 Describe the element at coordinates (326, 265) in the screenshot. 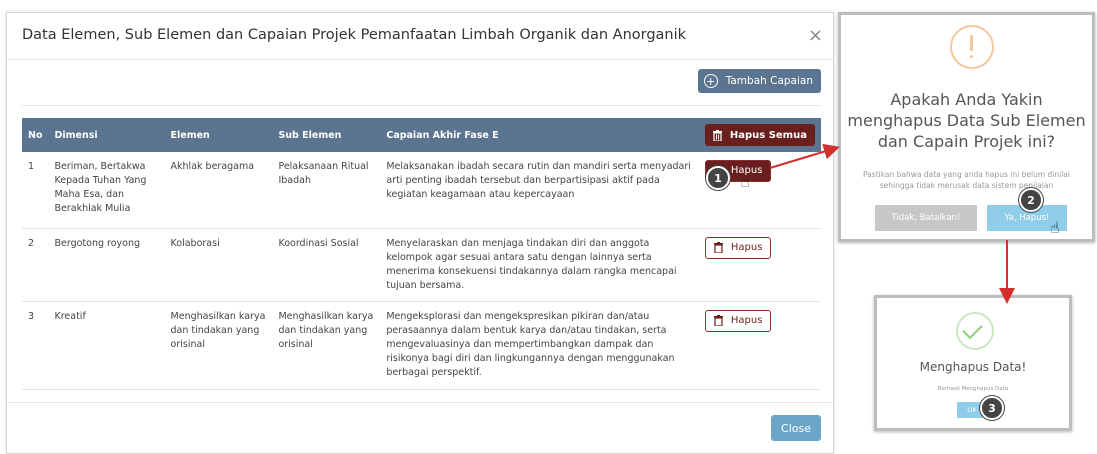

I see `cell-sub-elemen: Koordinasi Sosial` at that location.